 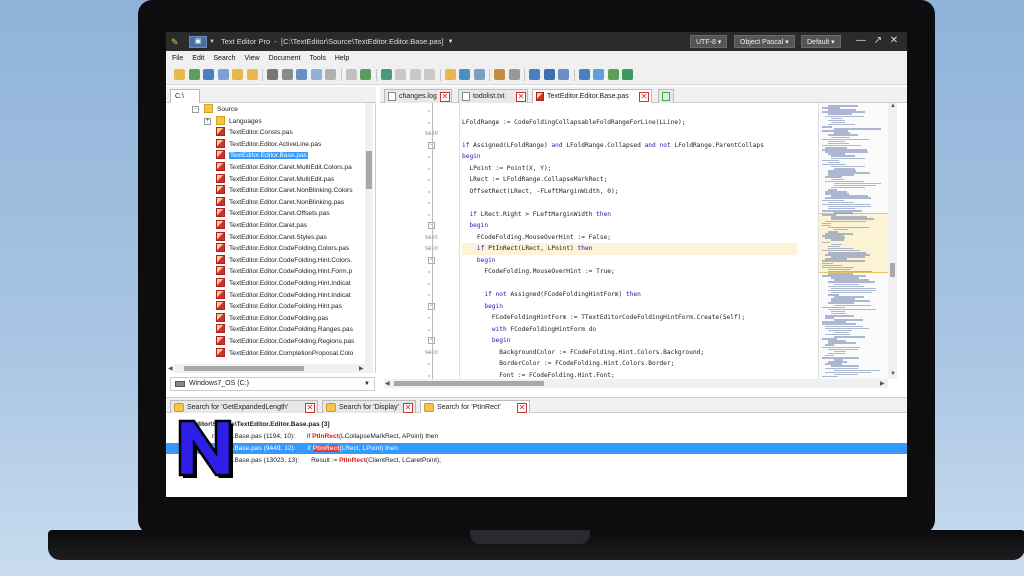 I want to click on new-tab-button, so click(x=666, y=96).